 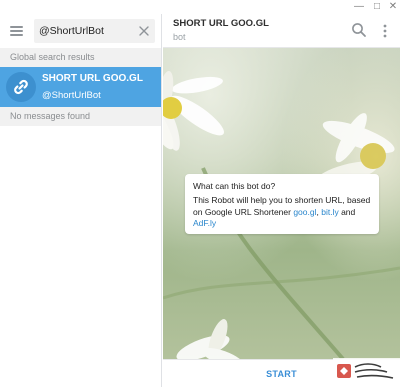 I want to click on hamburger-icon, so click(x=16, y=27).